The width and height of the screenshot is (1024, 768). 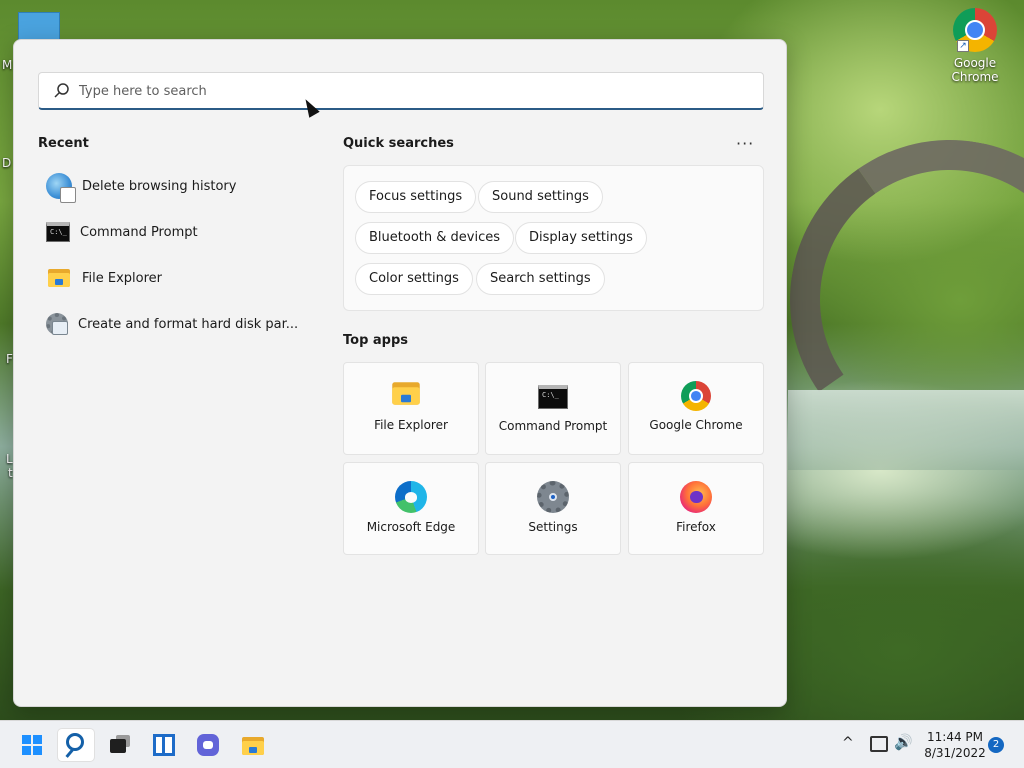 I want to click on widgets-button, so click(x=164, y=745).